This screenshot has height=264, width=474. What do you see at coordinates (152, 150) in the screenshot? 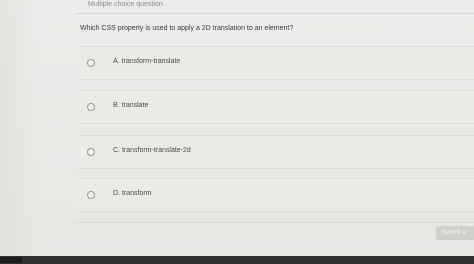
I see `answer-option-label: C. transform-translate-2d` at bounding box center [152, 150].